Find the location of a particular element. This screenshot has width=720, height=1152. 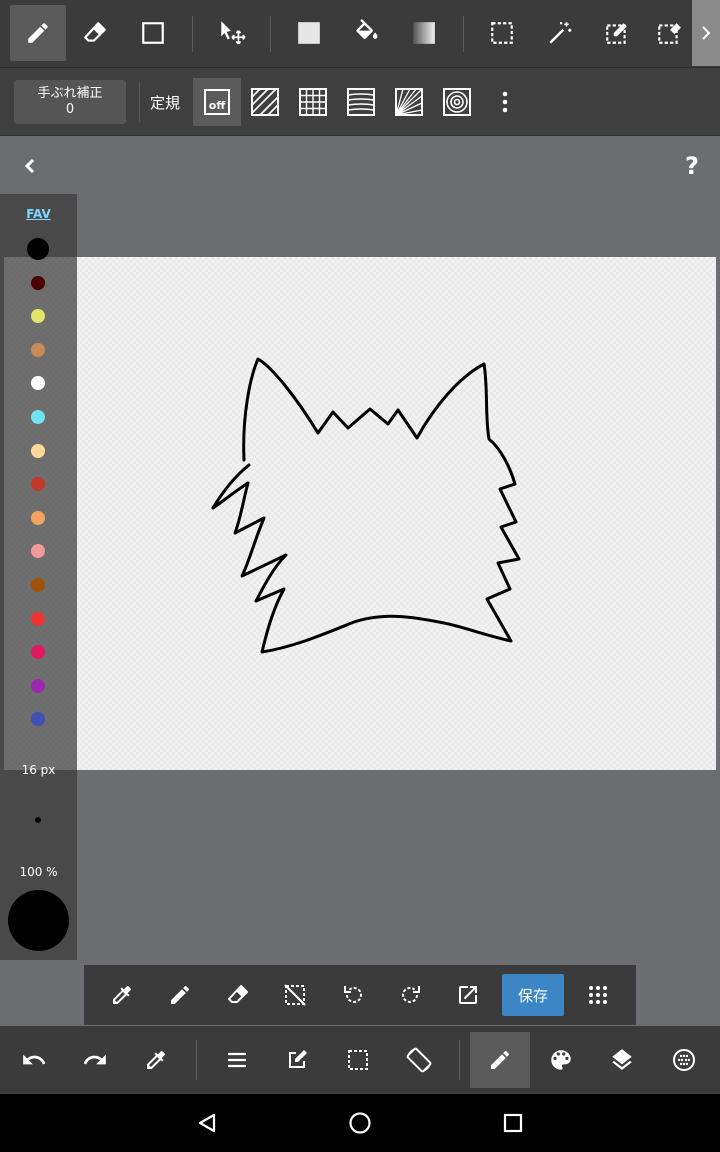

chevron-left-icon is located at coordinates (29, 166).